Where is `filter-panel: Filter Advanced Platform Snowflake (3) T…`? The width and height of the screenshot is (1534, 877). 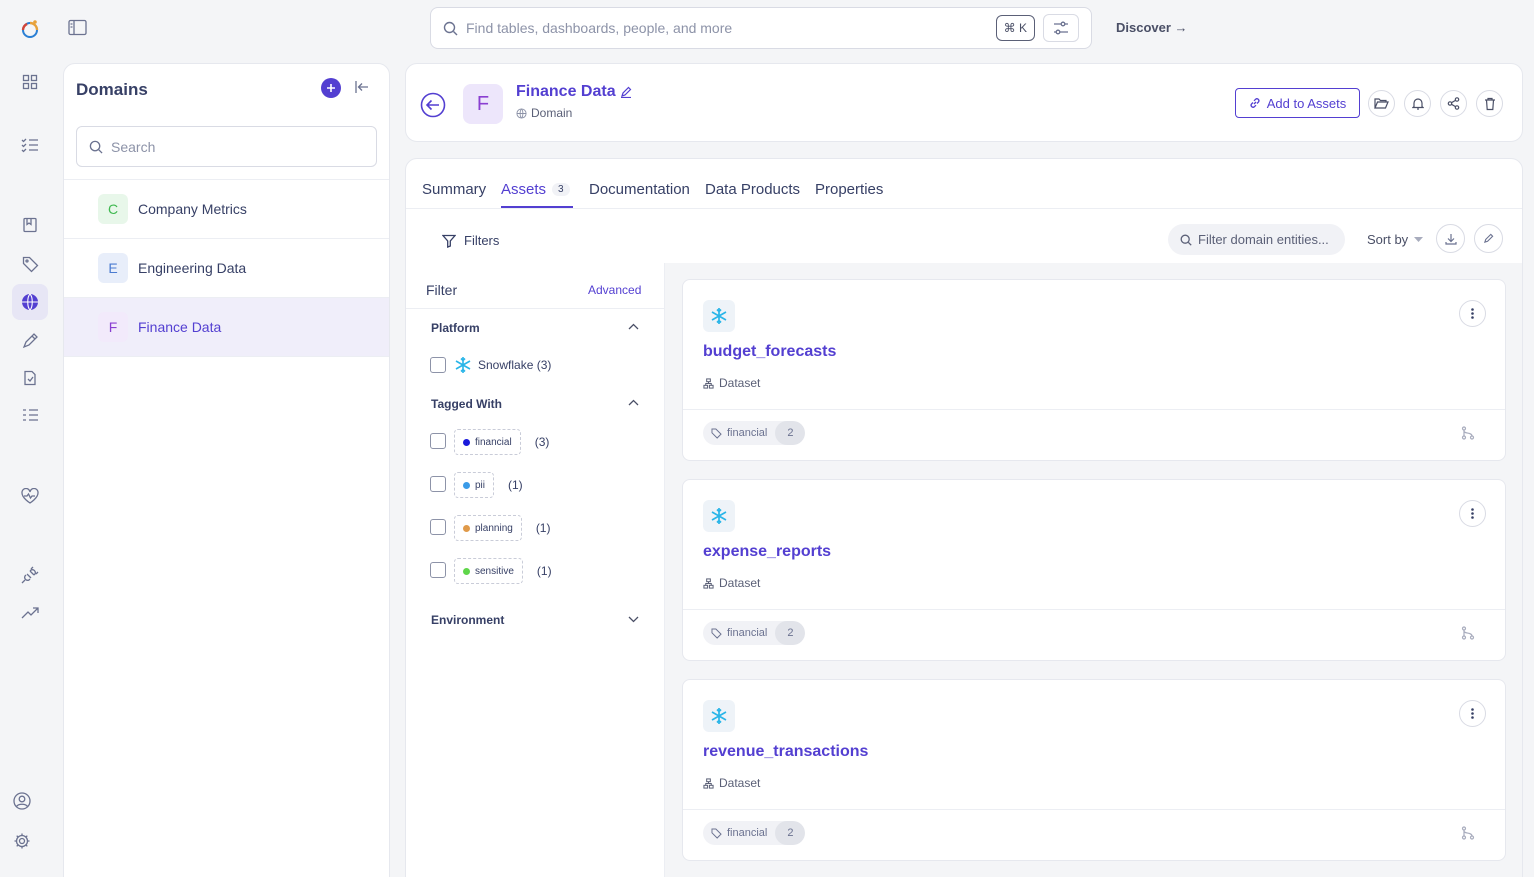 filter-panel: Filter Advanced Platform Snowflake (3) T… is located at coordinates (535, 570).